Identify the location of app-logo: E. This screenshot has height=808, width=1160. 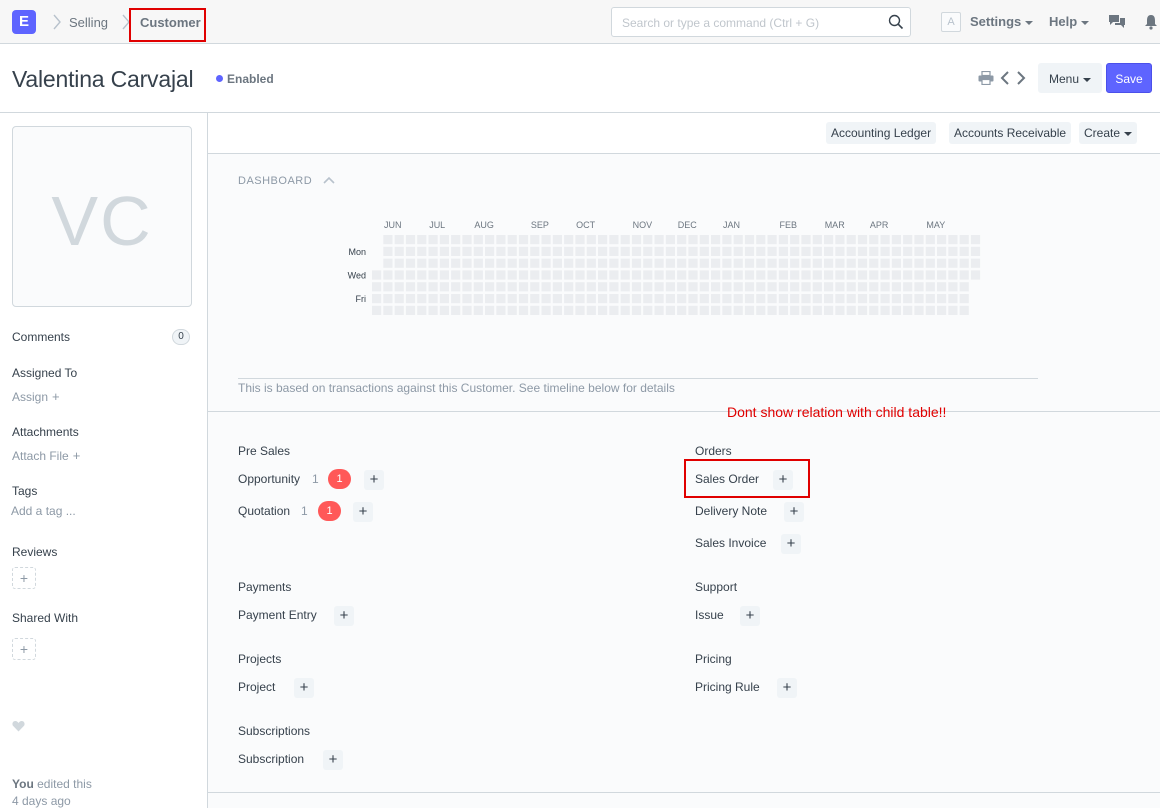
(24, 22).